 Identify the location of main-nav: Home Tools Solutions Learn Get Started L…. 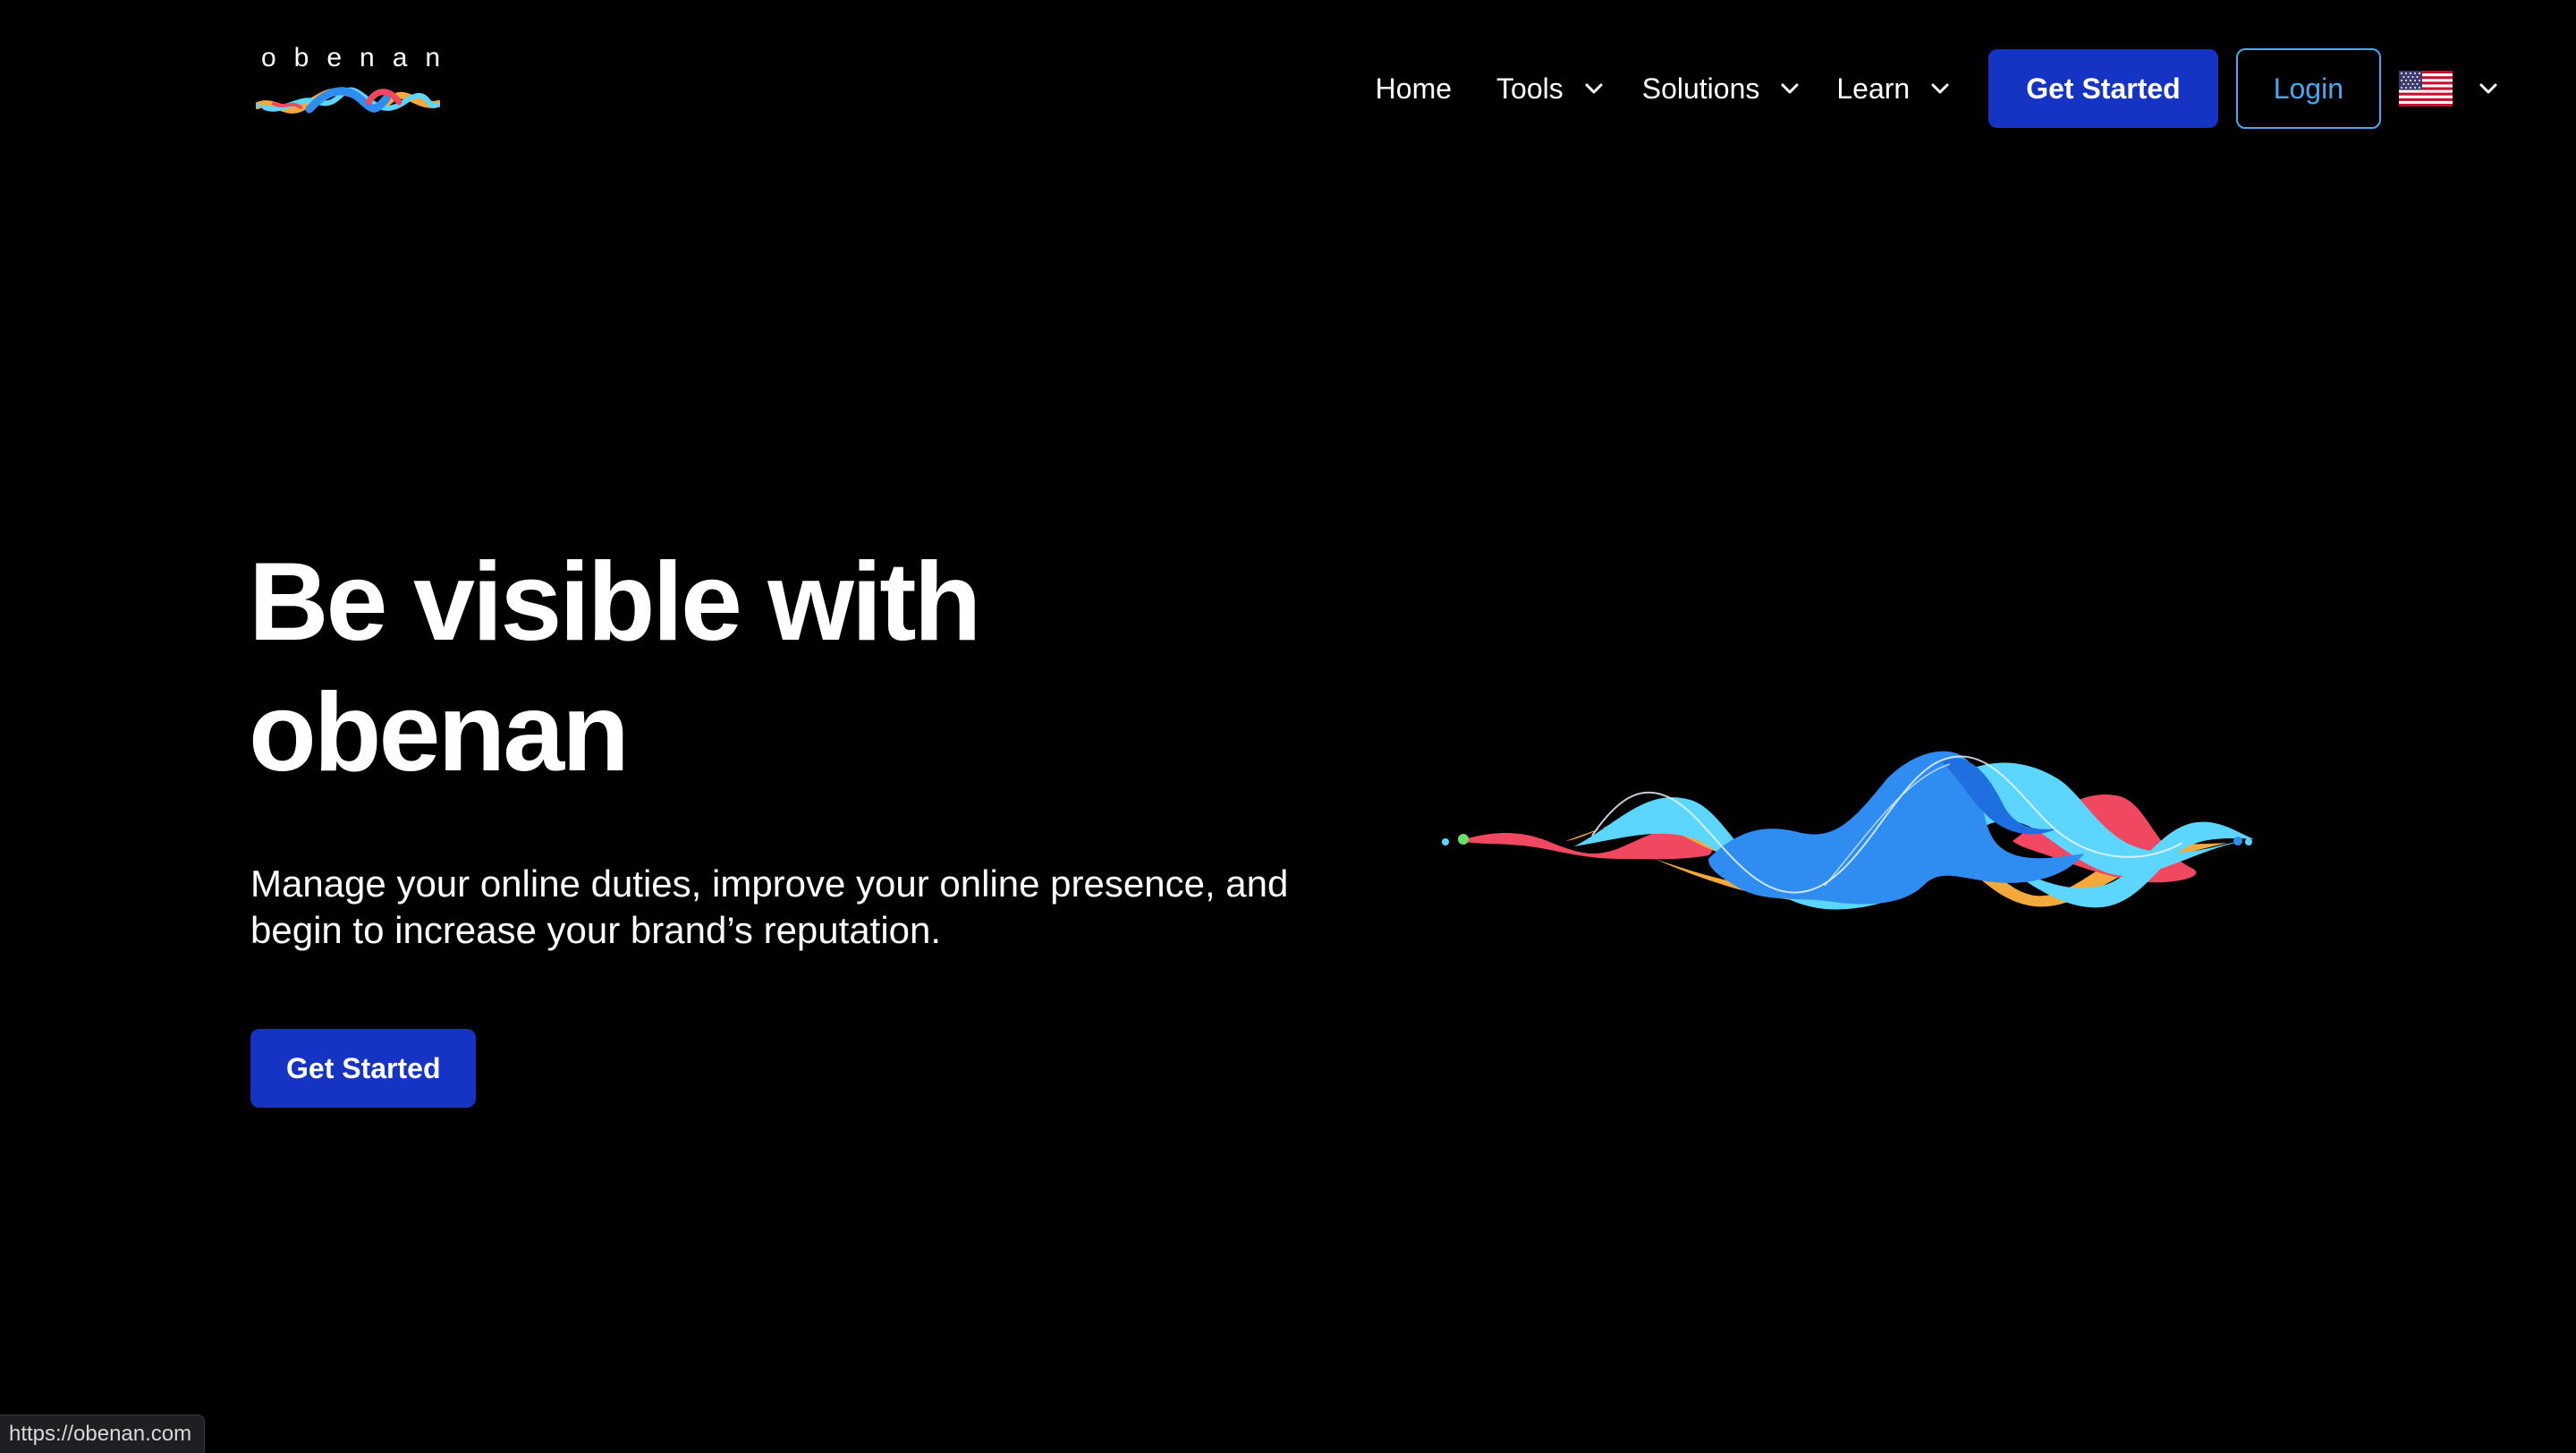
(1937, 88).